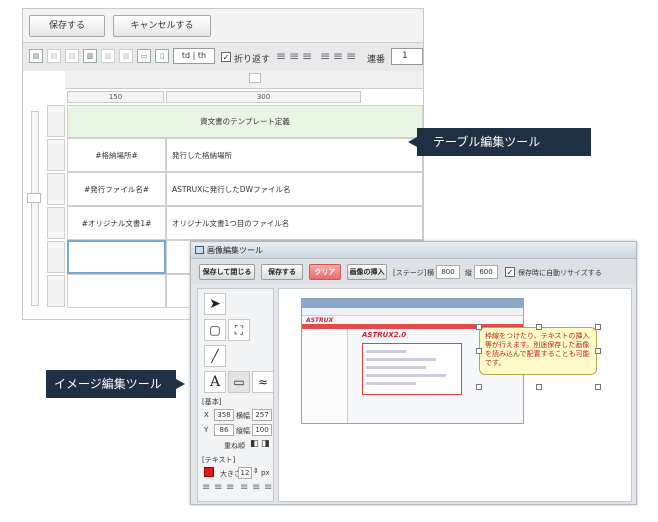 This screenshot has width=658, height=522. Describe the element at coordinates (219, 460) in the screenshot. I see `text-section-label: [テキスト]` at that location.